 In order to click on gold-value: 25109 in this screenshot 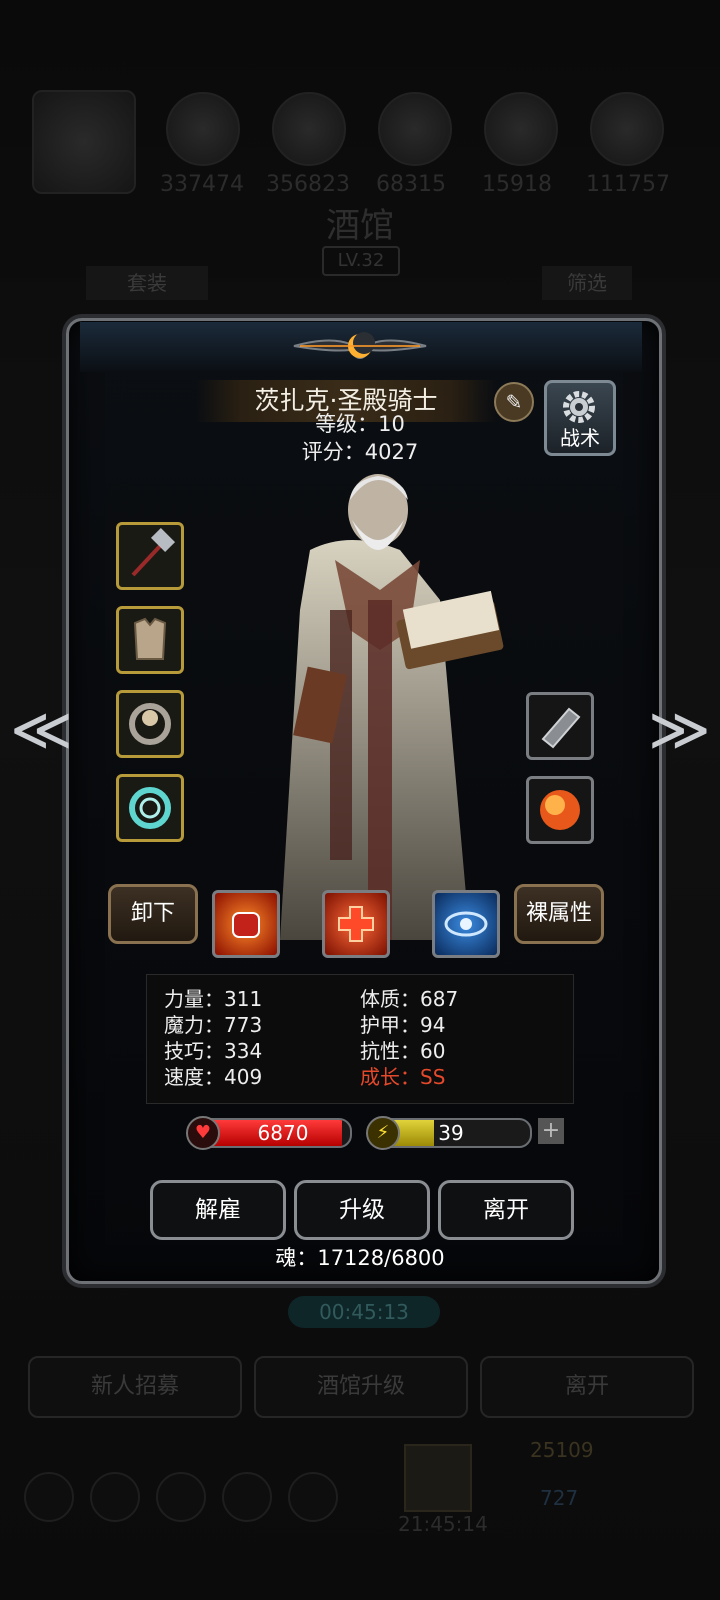, I will do `click(562, 1450)`.